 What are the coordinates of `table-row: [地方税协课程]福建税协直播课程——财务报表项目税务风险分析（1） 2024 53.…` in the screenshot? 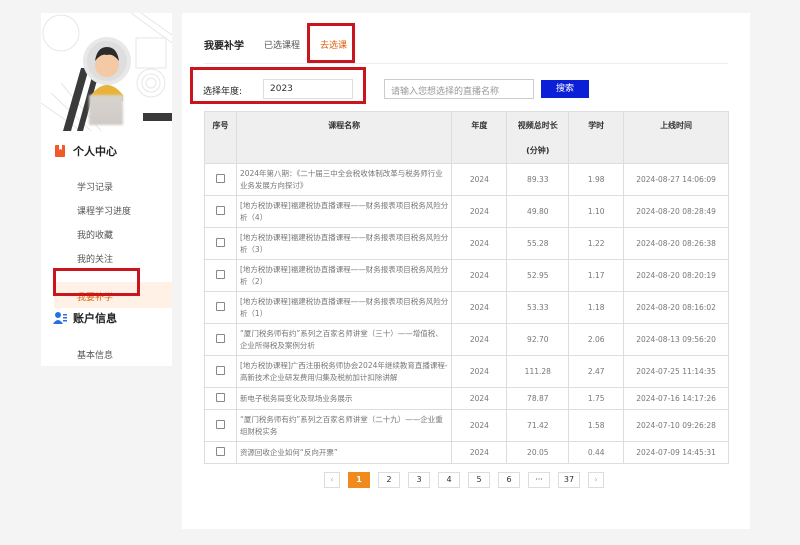 It's located at (466, 307).